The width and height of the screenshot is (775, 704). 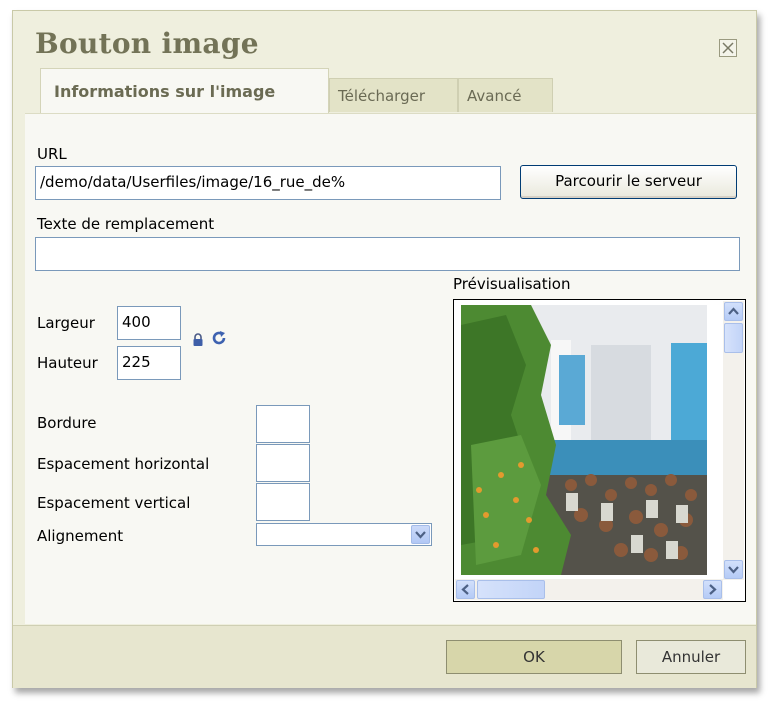 What do you see at coordinates (123, 464) in the screenshot?
I see `hspace-label: Espacement horizontal` at bounding box center [123, 464].